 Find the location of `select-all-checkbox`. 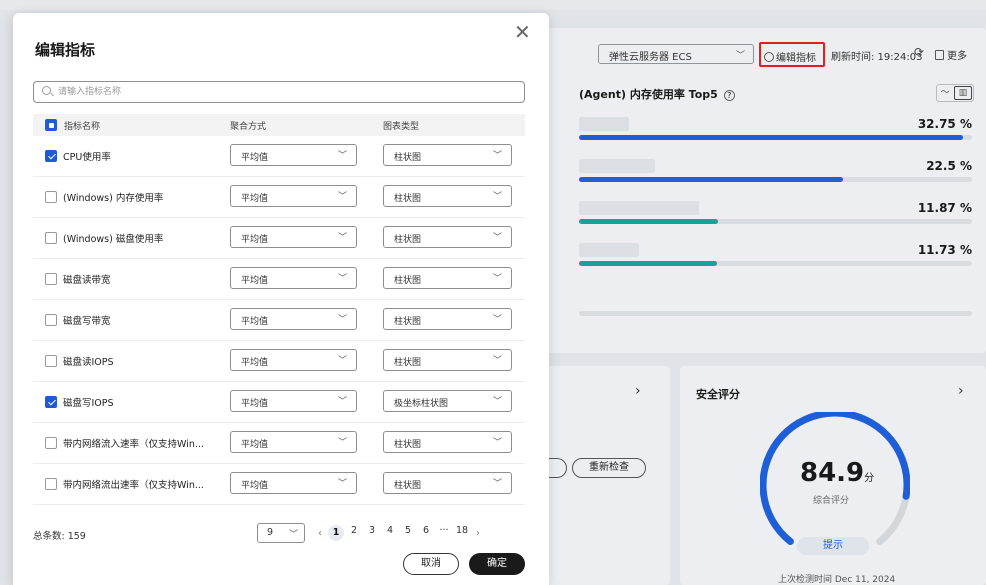

select-all-checkbox is located at coordinates (51, 125).